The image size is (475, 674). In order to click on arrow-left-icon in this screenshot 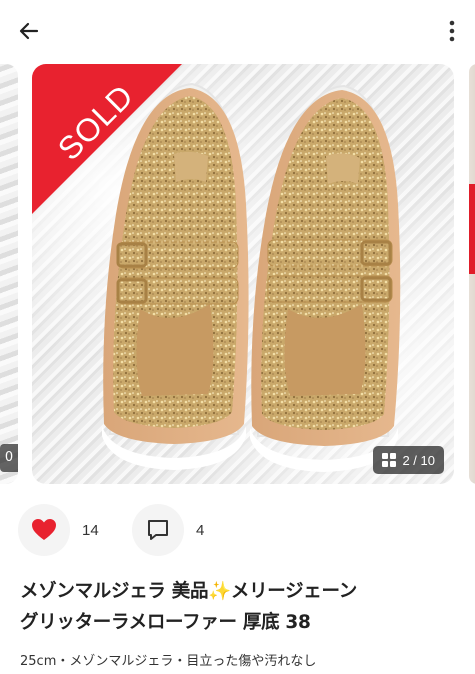, I will do `click(29, 31)`.